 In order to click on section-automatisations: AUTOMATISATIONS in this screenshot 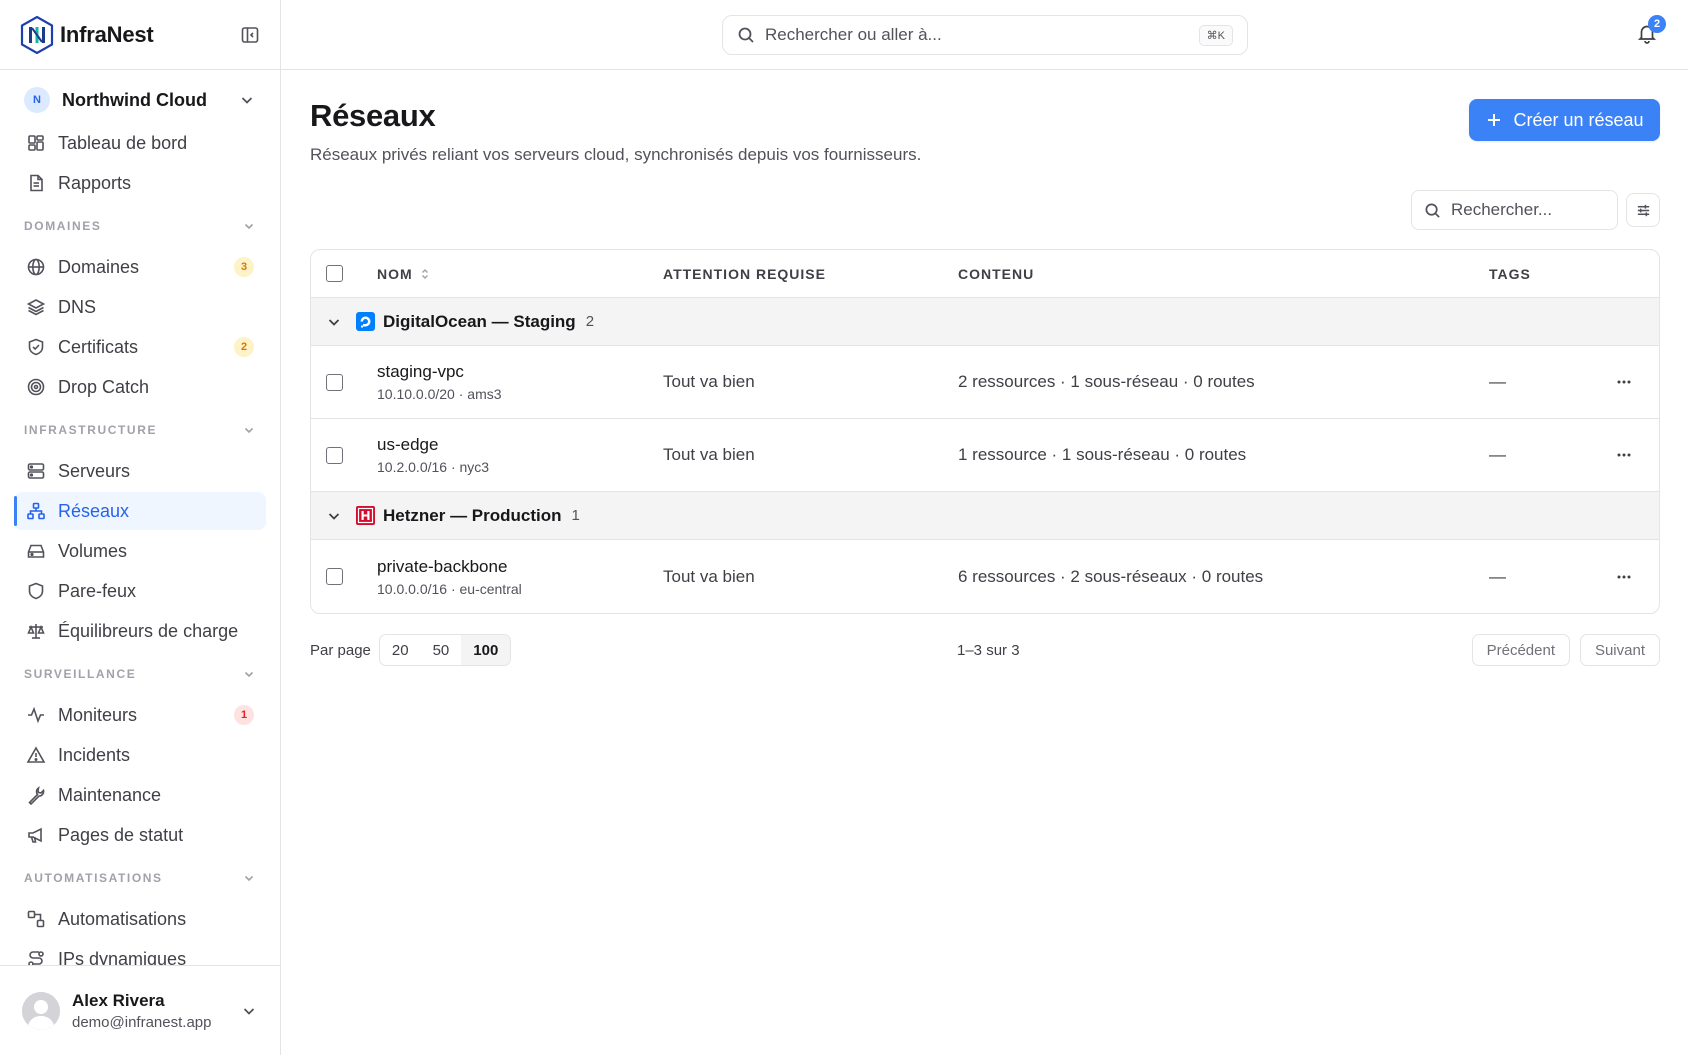, I will do `click(140, 878)`.